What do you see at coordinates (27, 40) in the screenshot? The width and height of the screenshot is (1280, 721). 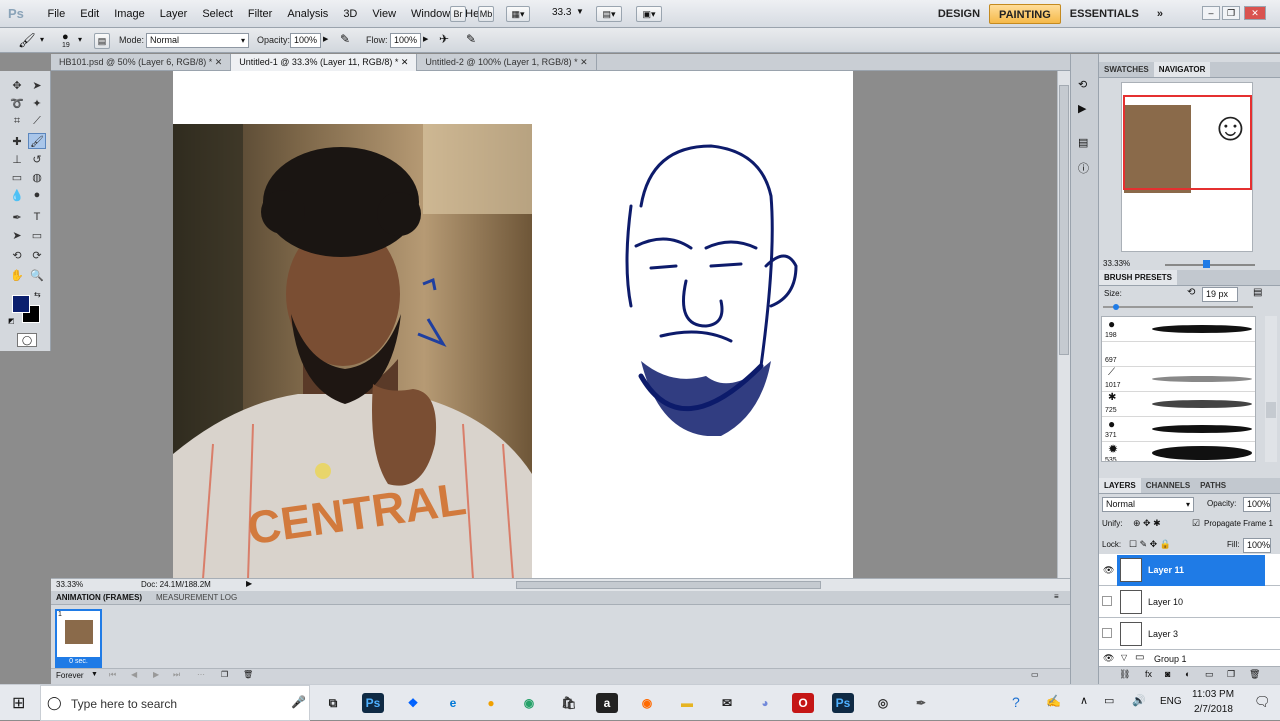 I see `brush-tool-icon: 🖌` at bounding box center [27, 40].